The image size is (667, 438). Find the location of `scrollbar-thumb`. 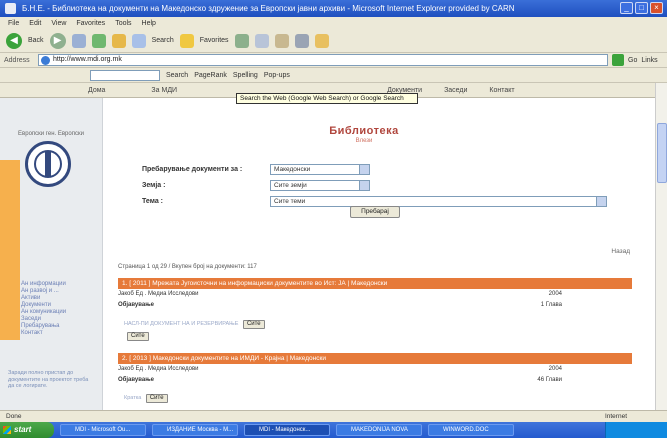

scrollbar-thumb is located at coordinates (662, 153).